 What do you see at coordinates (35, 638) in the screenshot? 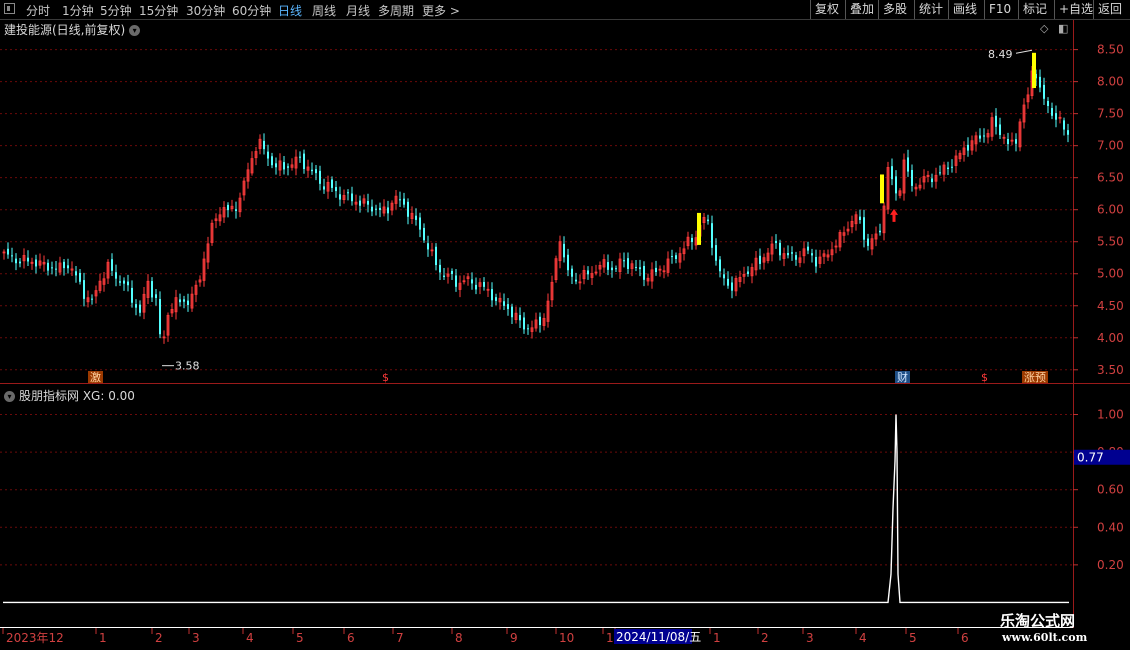
I see `x-tick-label: 2023年12` at bounding box center [35, 638].